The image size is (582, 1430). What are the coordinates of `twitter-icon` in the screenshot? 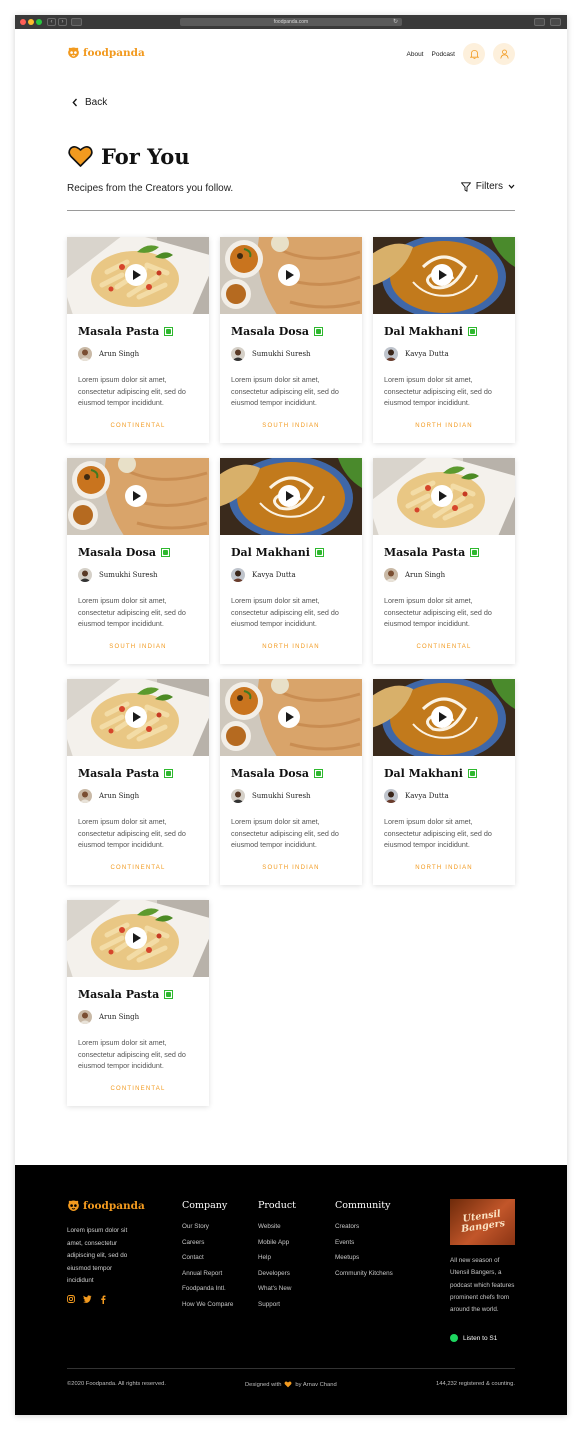 It's located at (87, 1299).